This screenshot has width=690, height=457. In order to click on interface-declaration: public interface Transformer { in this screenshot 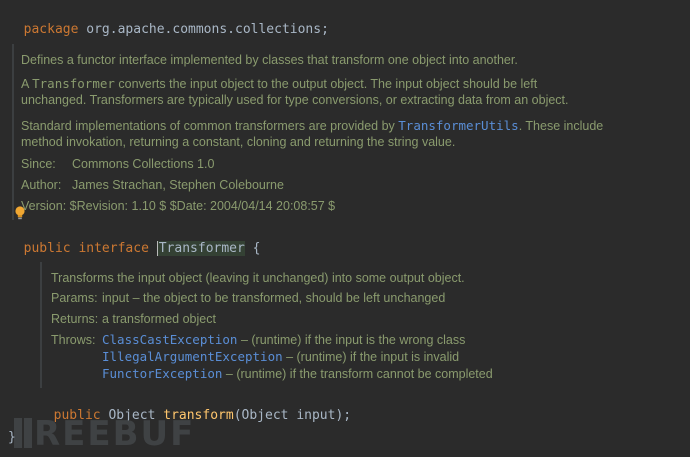, I will do `click(134, 241)`.